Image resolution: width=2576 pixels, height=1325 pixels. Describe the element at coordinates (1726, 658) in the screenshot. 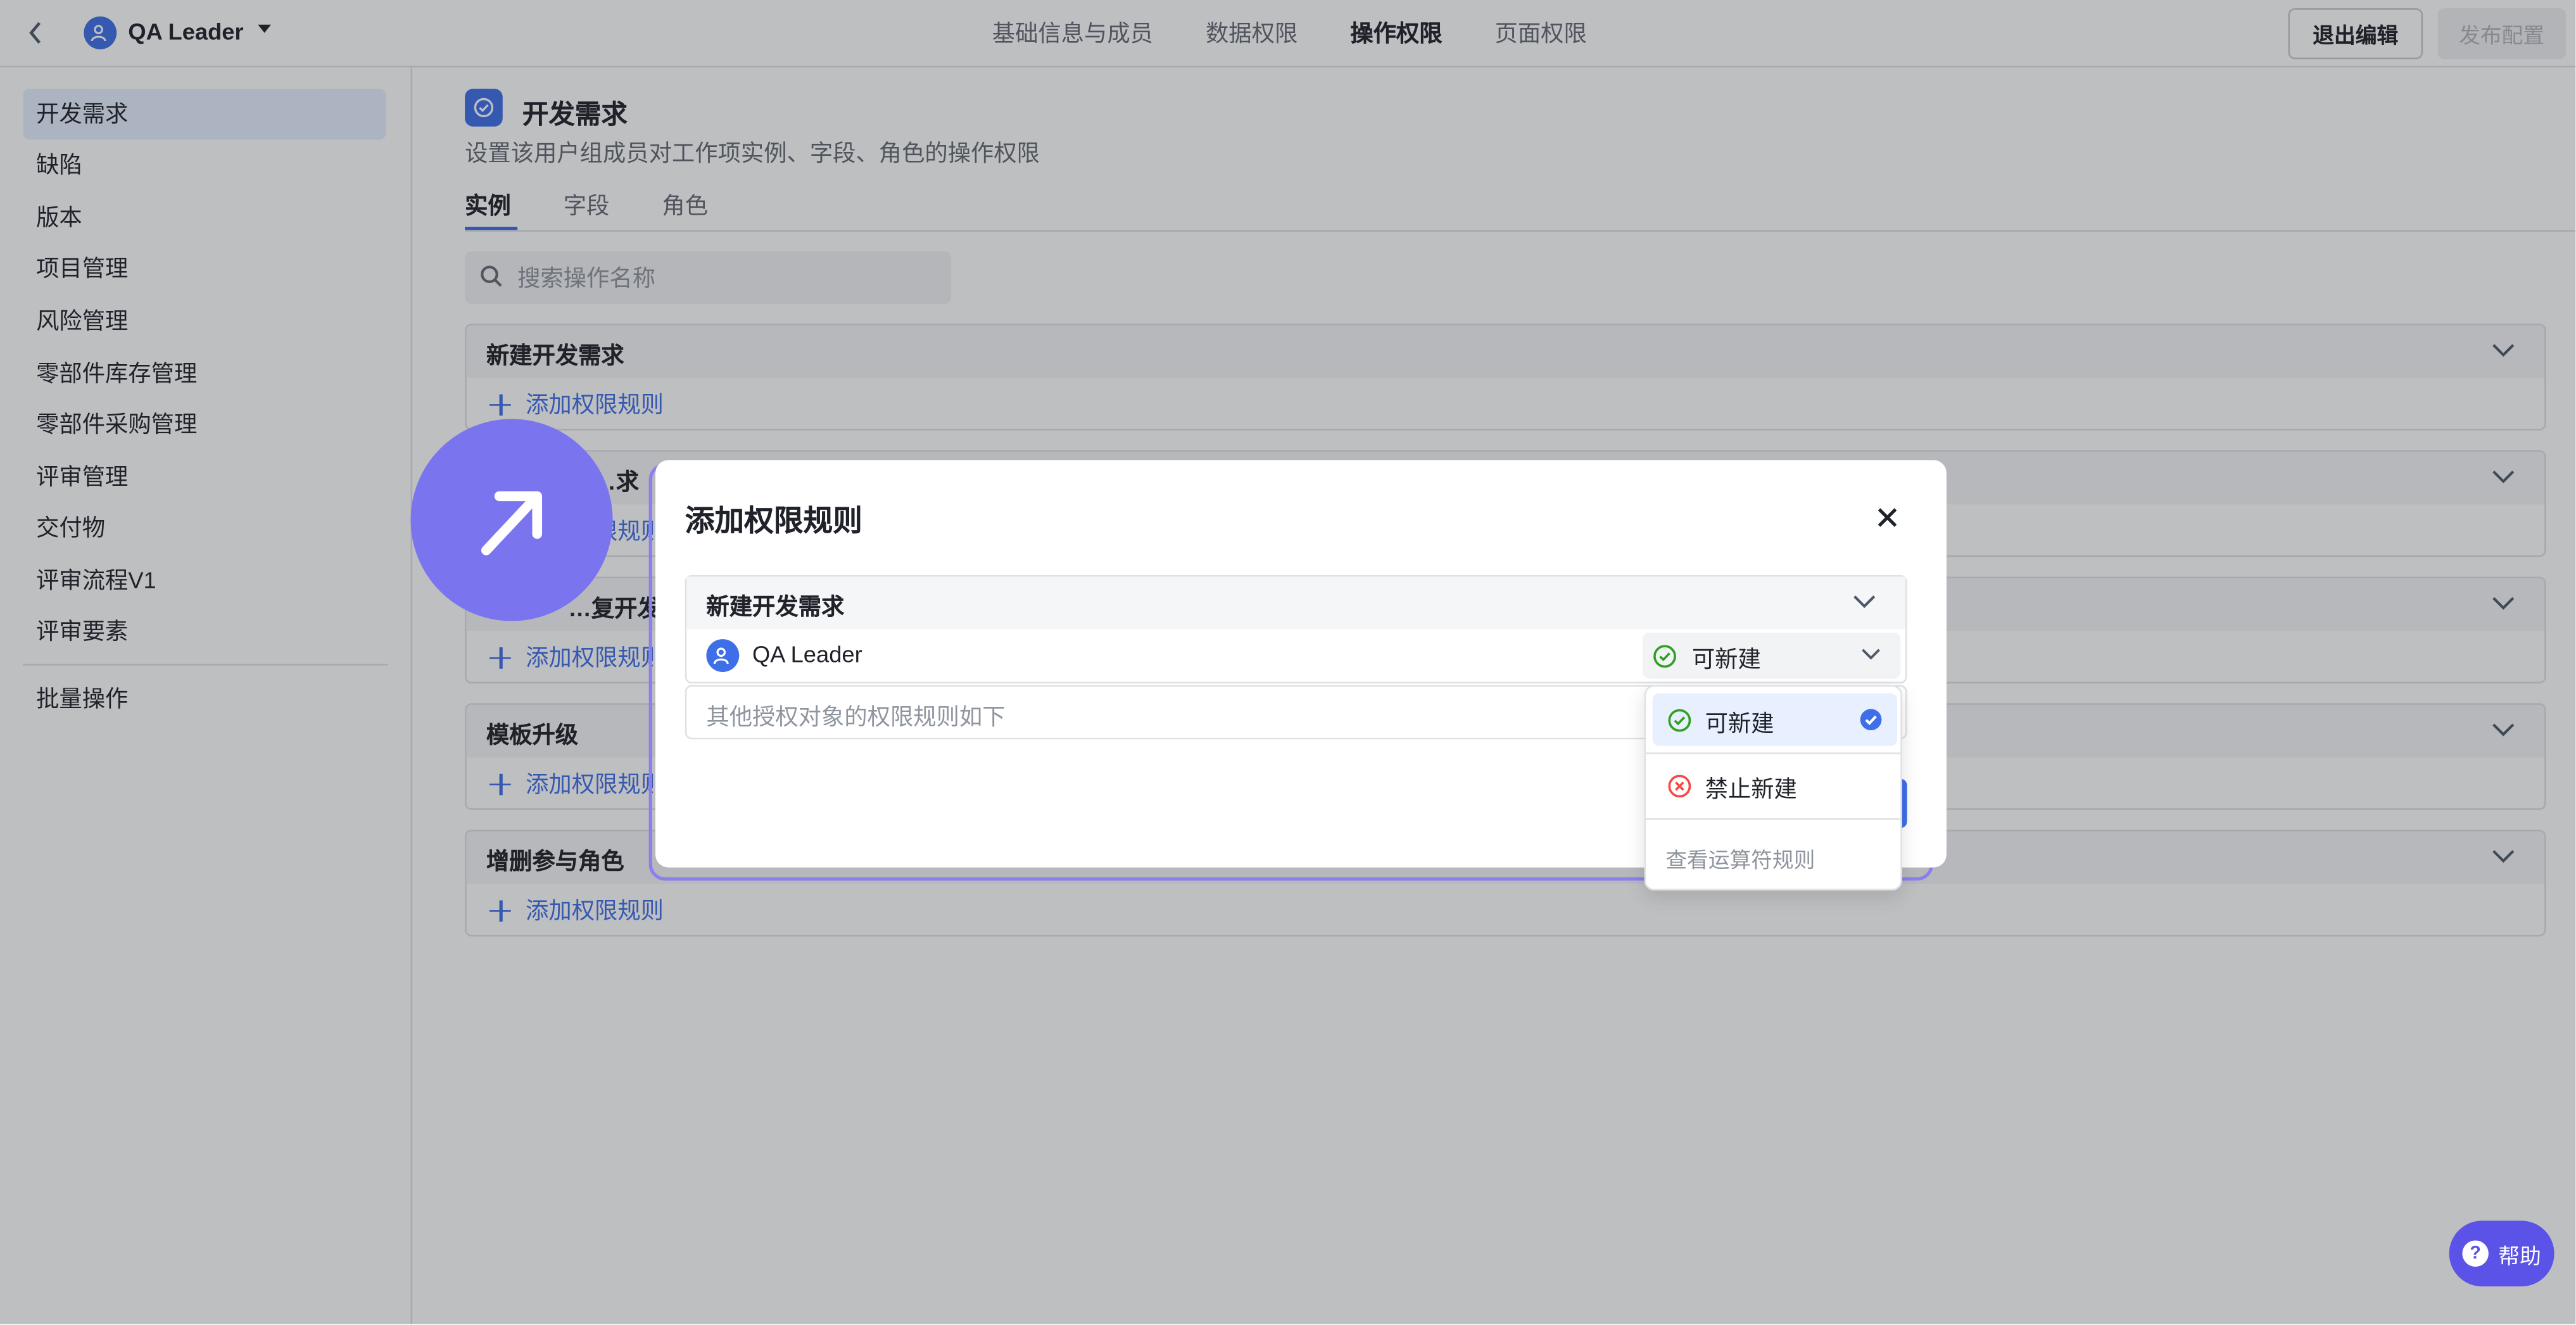

I see `permission-select-value: 可新建` at that location.